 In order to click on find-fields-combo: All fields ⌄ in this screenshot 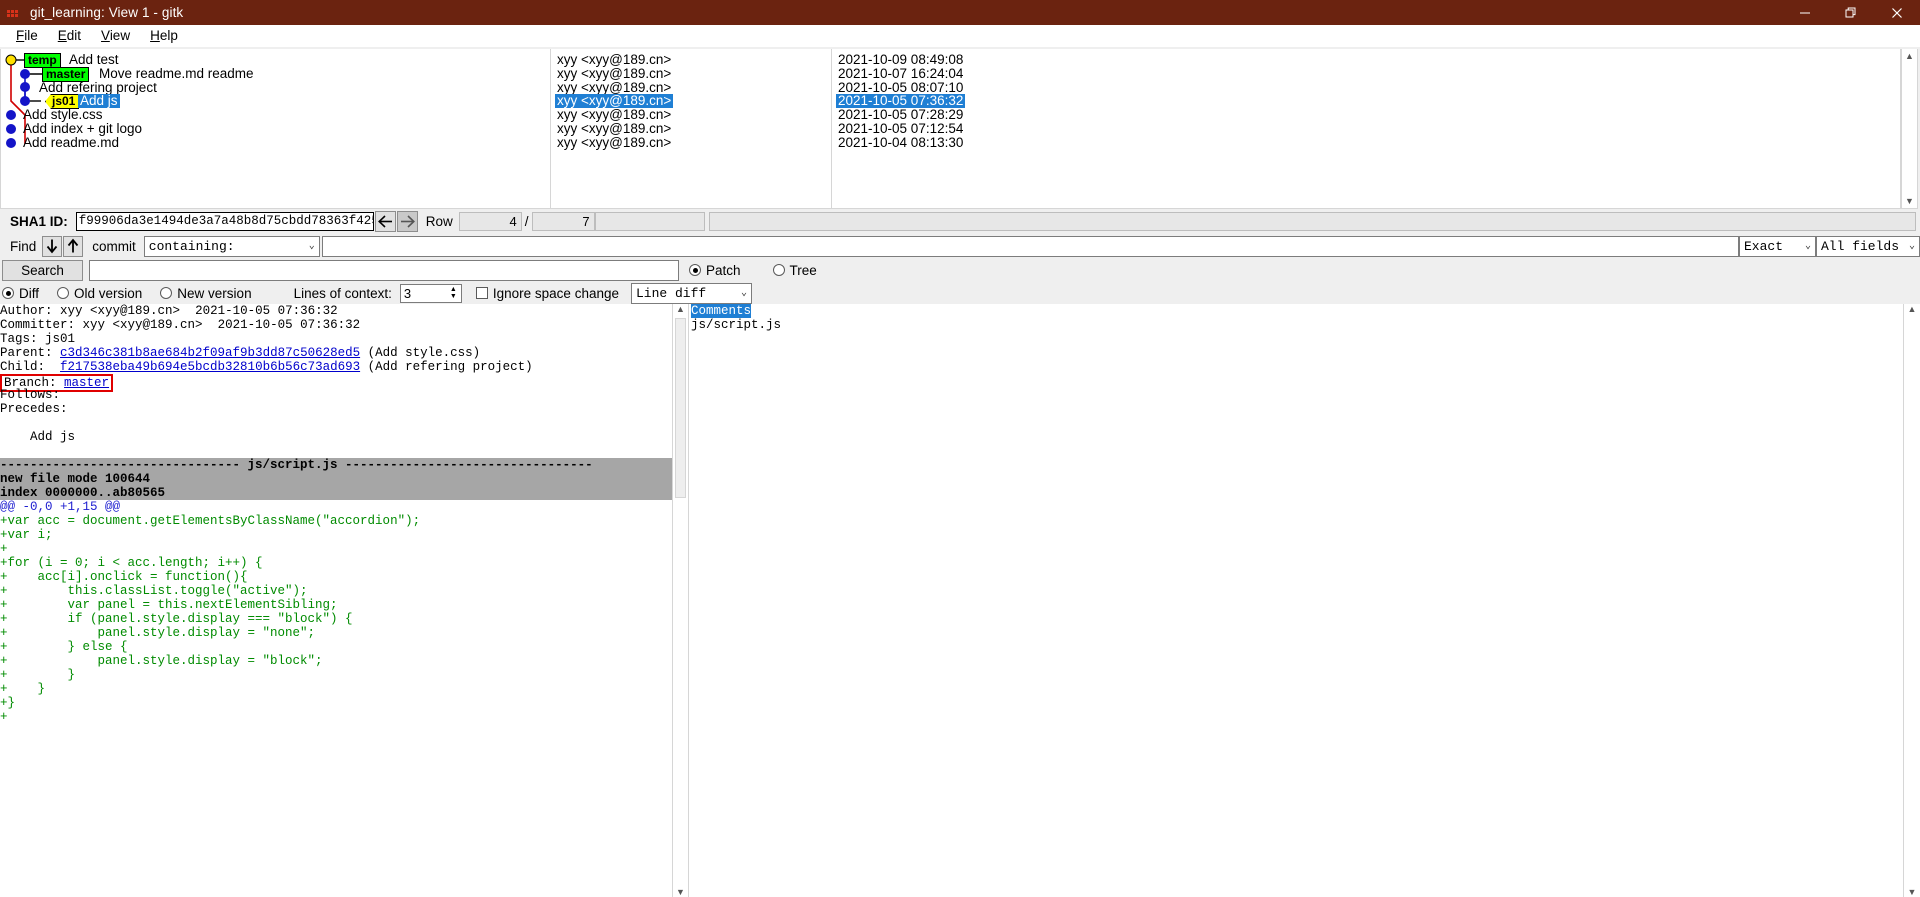, I will do `click(1868, 246)`.